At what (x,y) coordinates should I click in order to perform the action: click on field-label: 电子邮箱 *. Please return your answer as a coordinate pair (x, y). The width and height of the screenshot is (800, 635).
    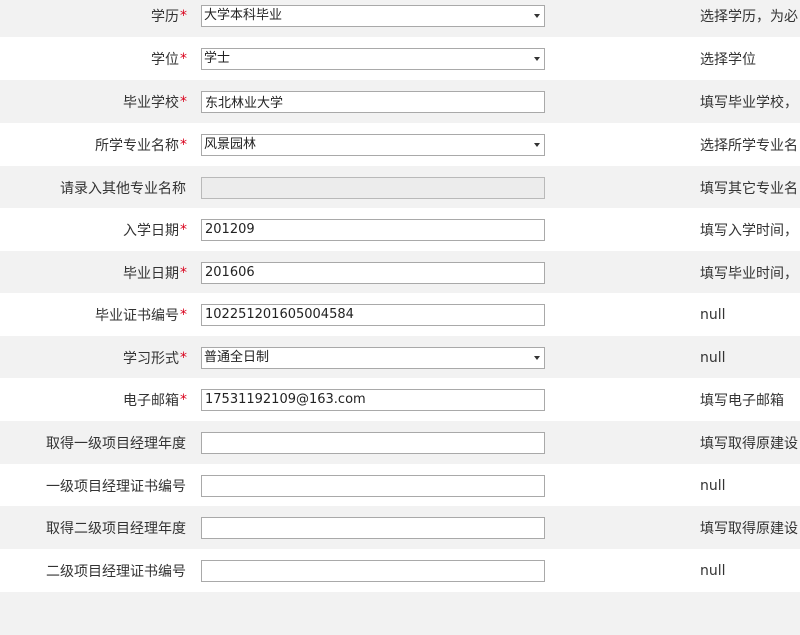
    Looking at the image, I should click on (93, 399).